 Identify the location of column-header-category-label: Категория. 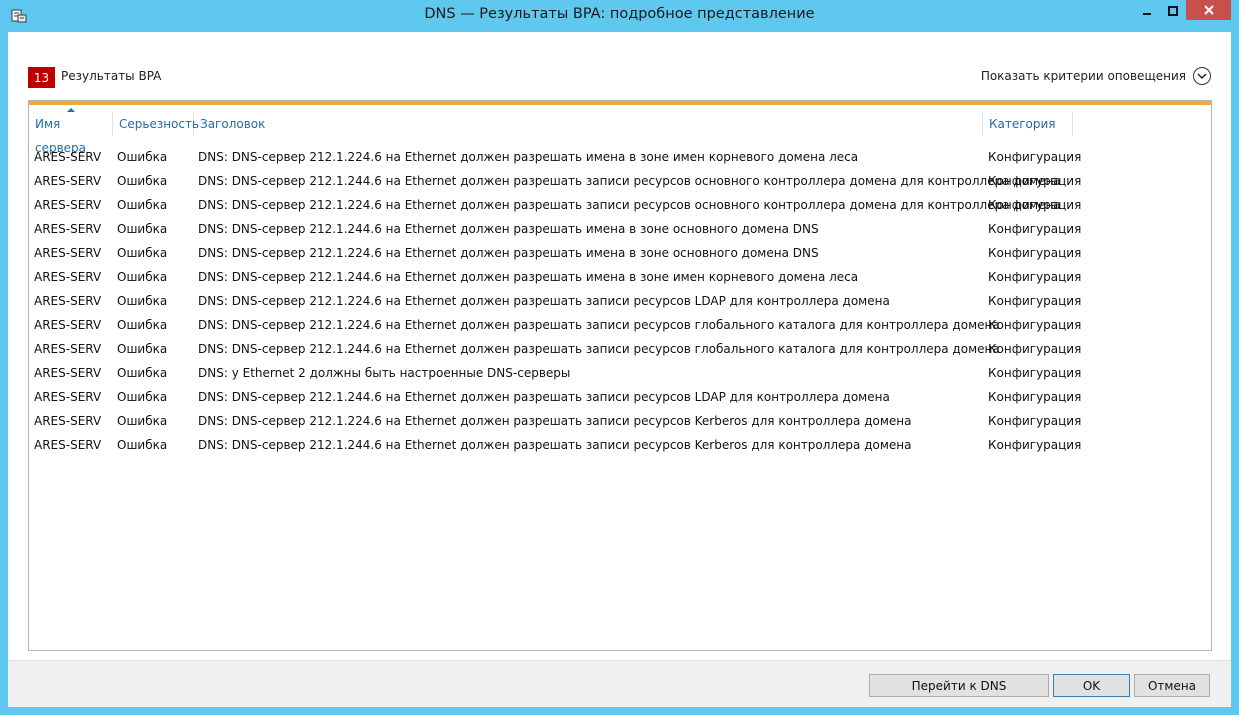
(1022, 124).